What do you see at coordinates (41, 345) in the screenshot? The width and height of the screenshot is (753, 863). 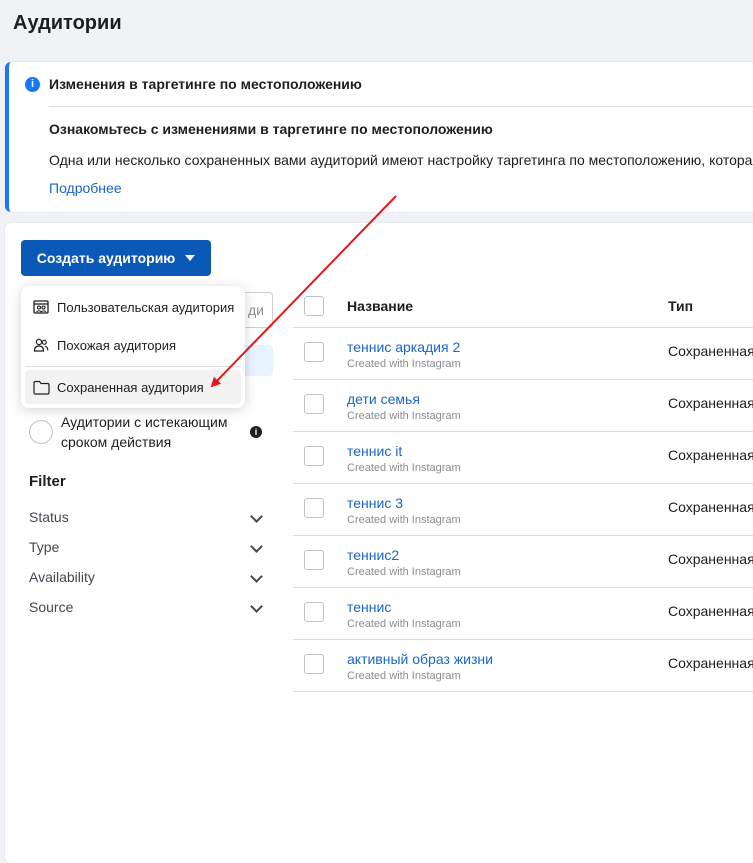 I see `people-icon` at bounding box center [41, 345].